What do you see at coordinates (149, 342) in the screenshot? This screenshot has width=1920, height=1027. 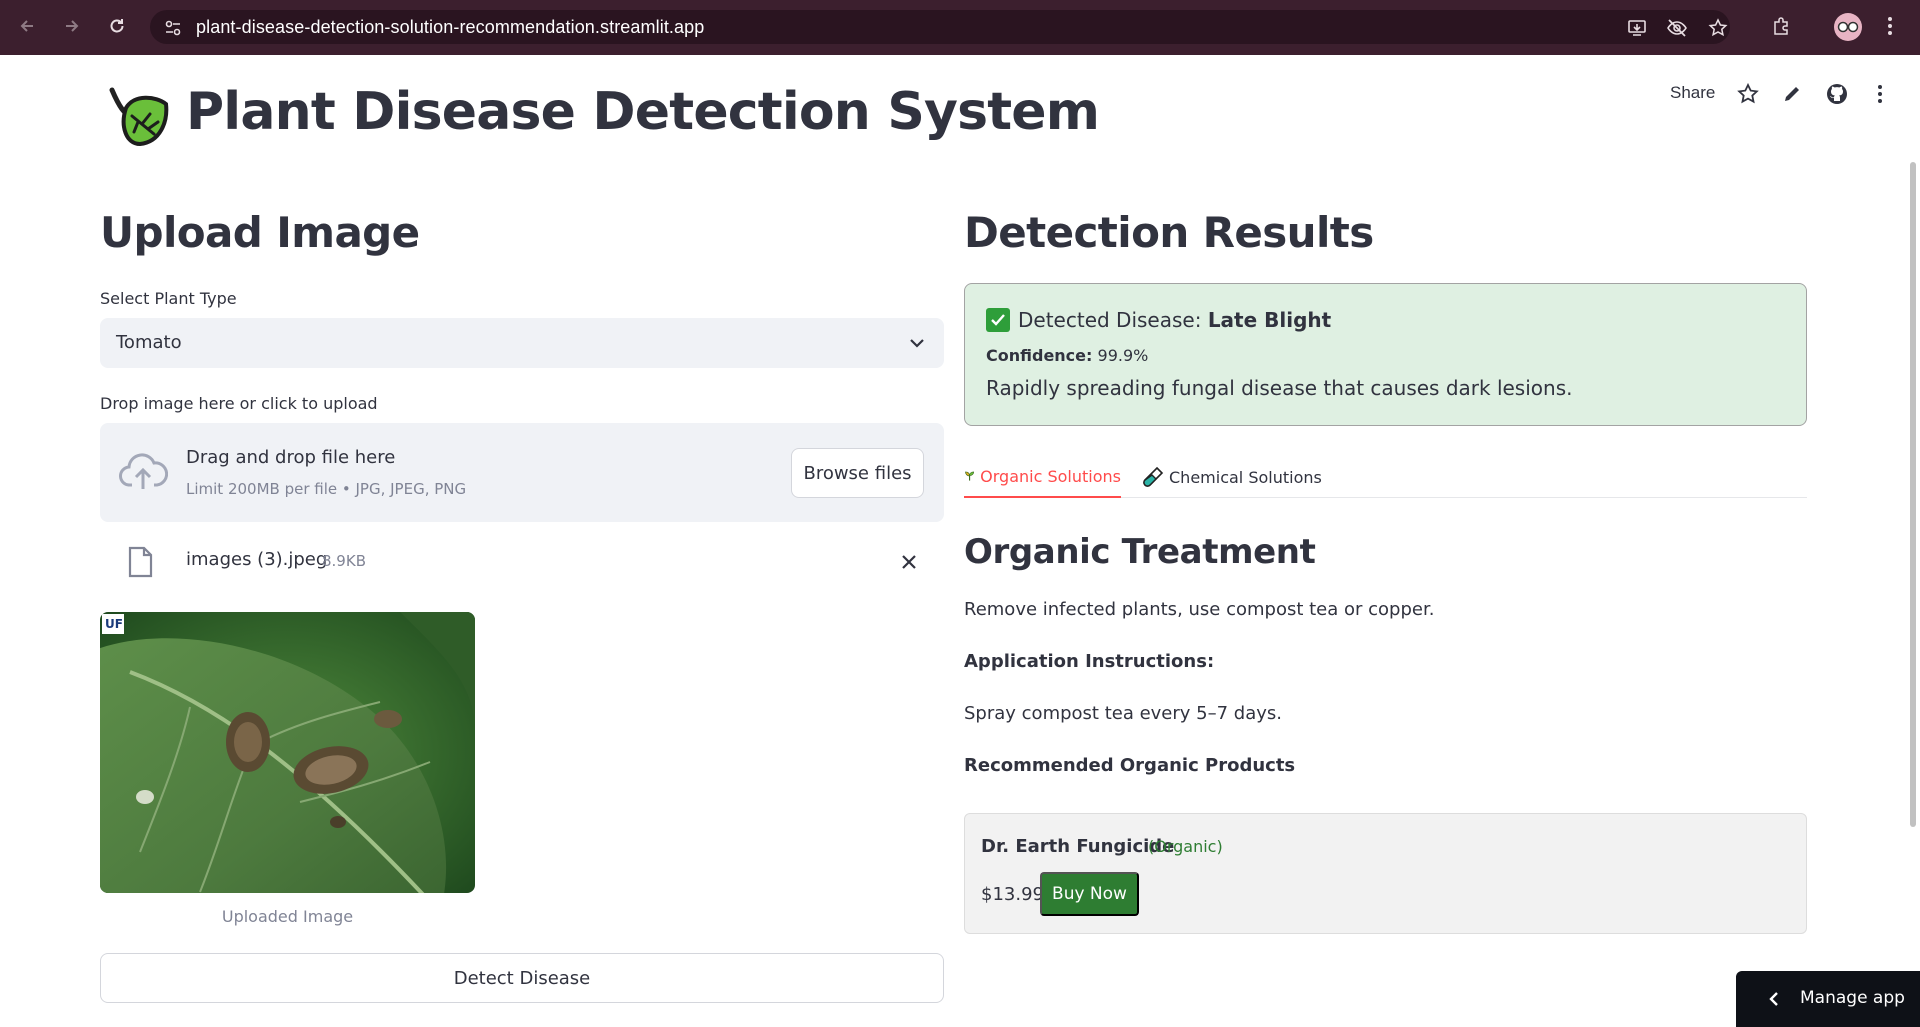 I see `plant-type-value: Tomato` at bounding box center [149, 342].